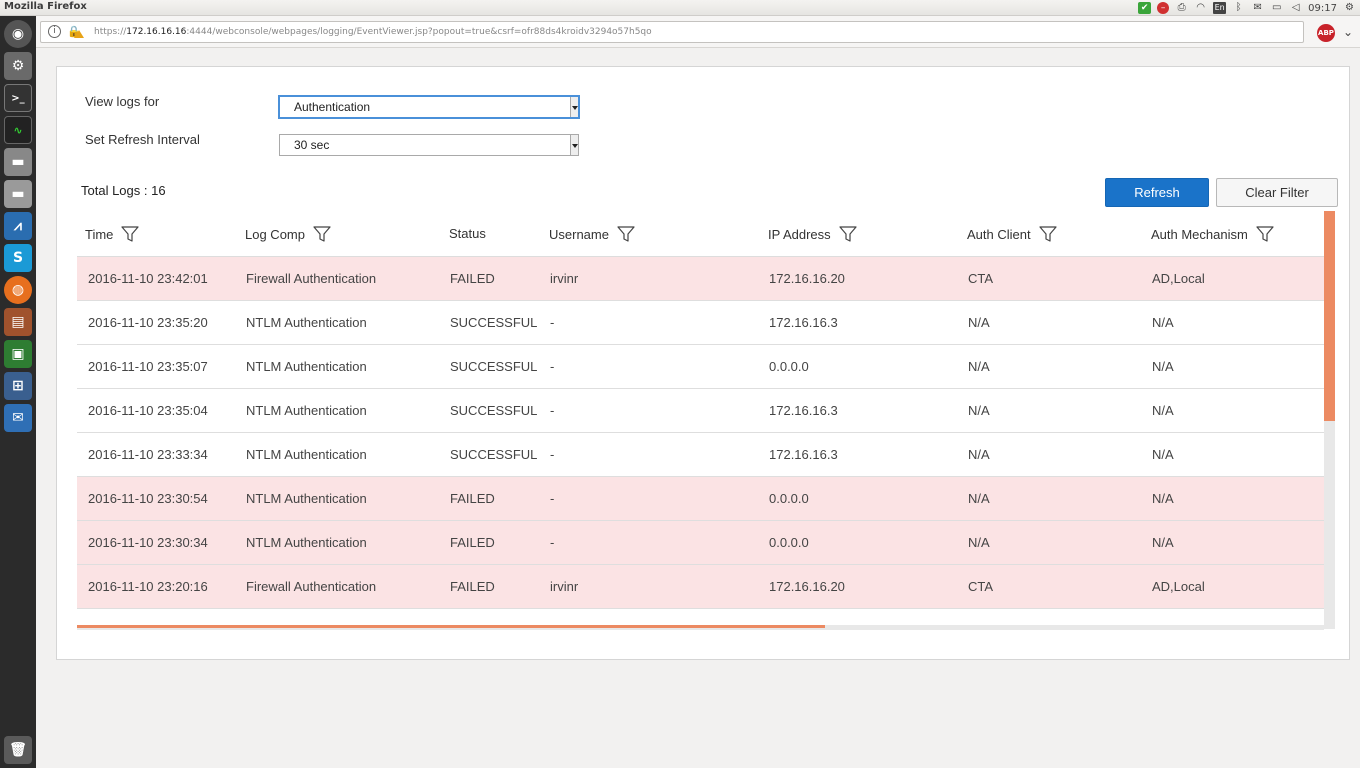 Image resolution: width=1360 pixels, height=768 pixels. What do you see at coordinates (981, 278) in the screenshot?
I see `cell-auth-client: CTA` at bounding box center [981, 278].